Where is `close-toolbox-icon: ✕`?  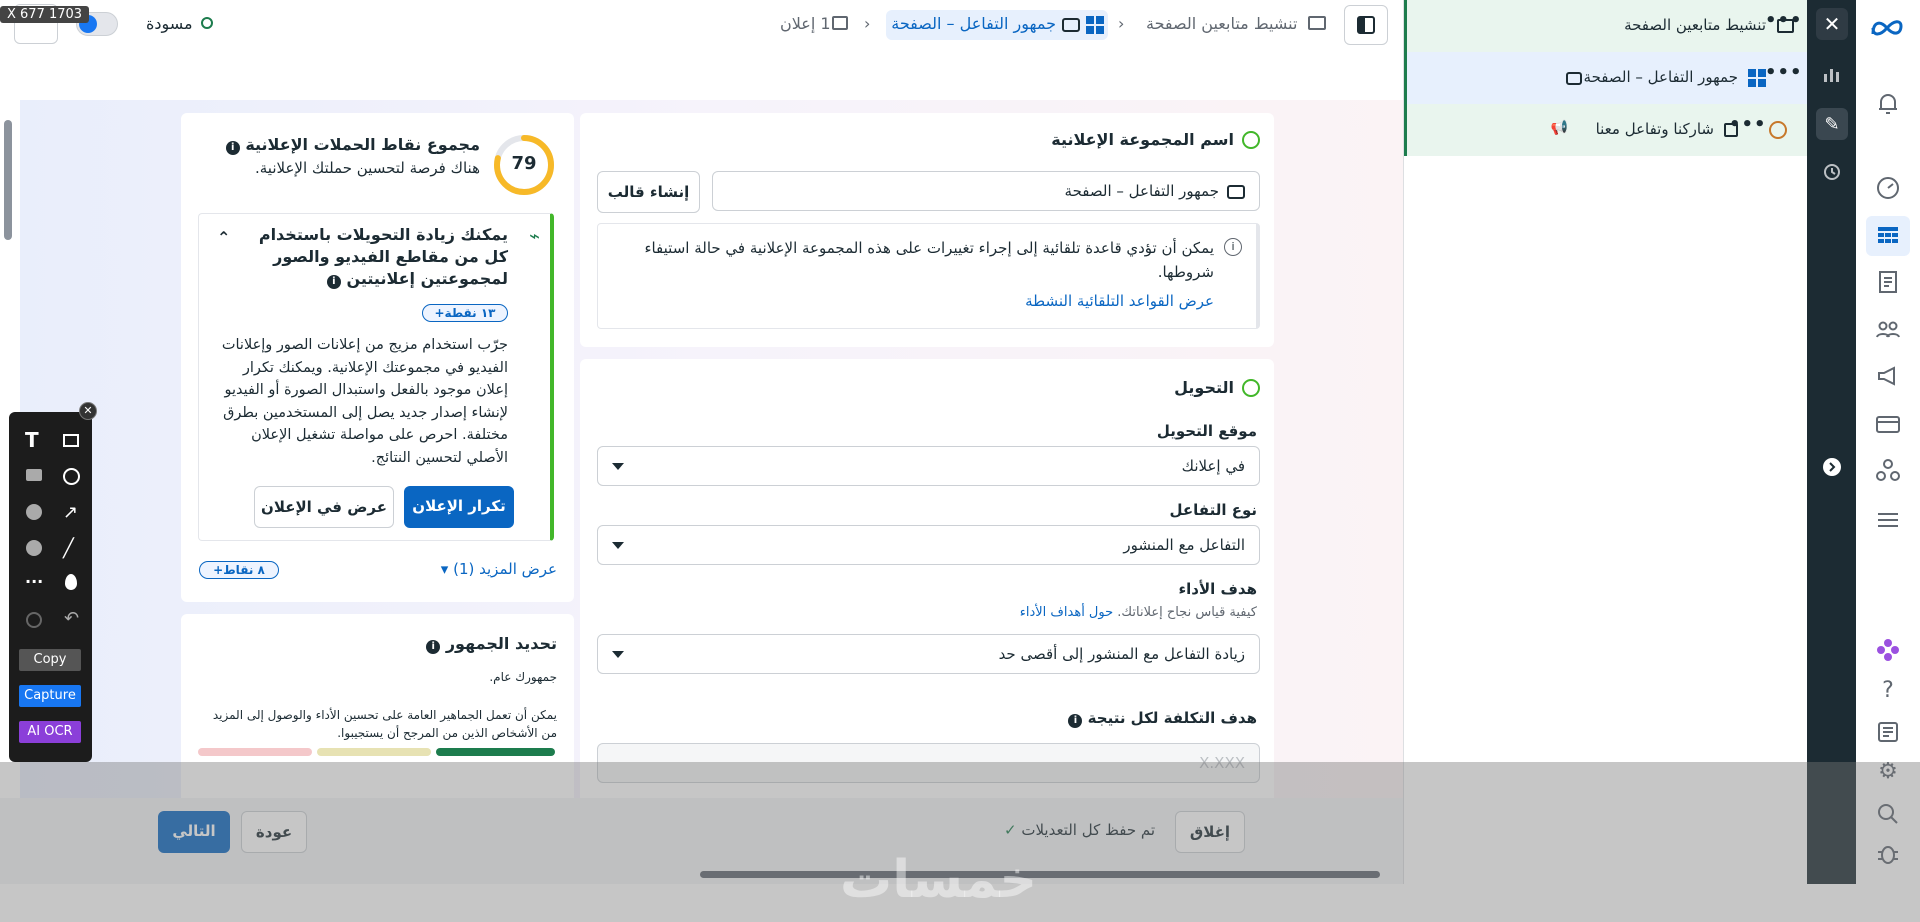 close-toolbox-icon: ✕ is located at coordinates (88, 411).